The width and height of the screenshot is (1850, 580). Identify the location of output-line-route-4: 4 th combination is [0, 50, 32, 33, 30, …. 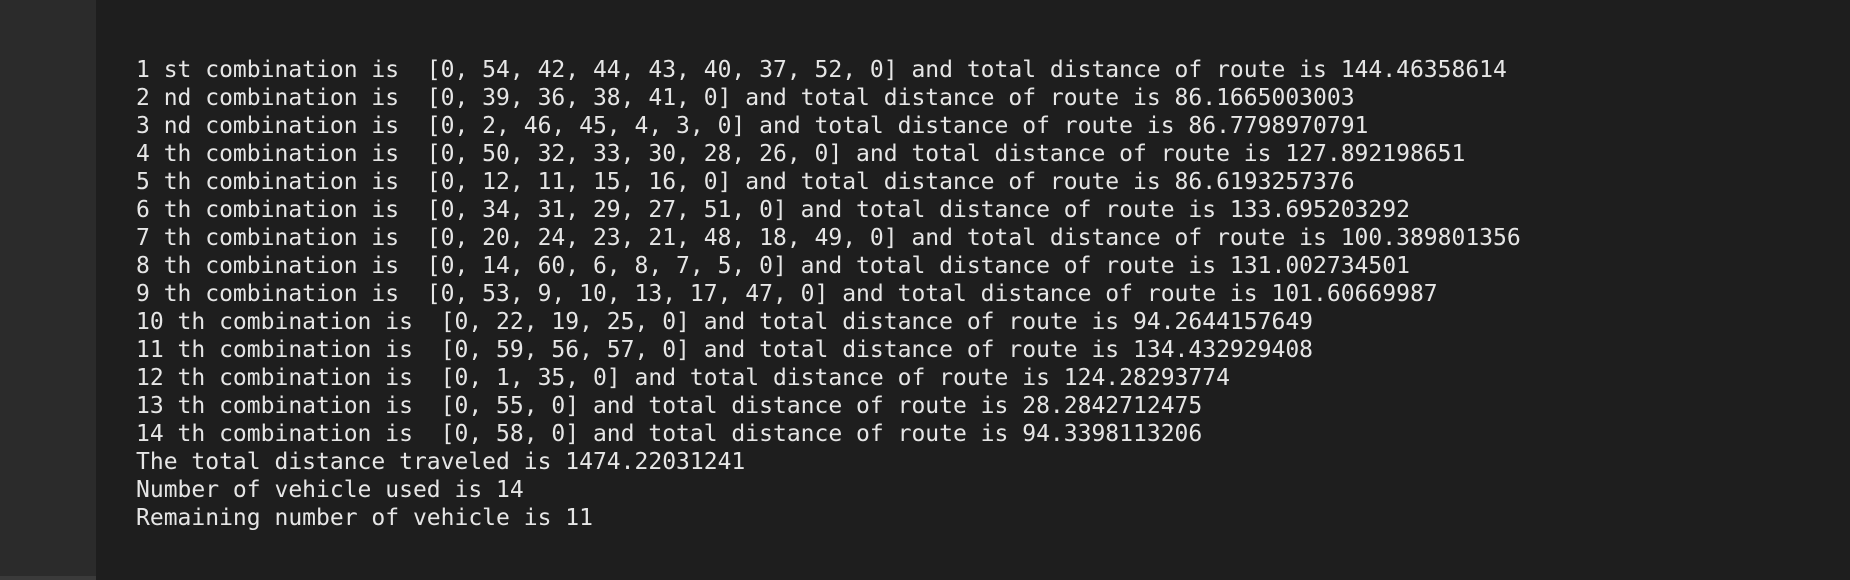
(801, 154).